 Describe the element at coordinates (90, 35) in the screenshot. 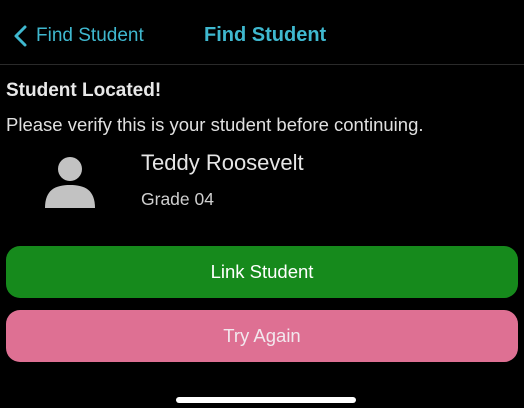

I see `back-button-label: Find Student` at that location.